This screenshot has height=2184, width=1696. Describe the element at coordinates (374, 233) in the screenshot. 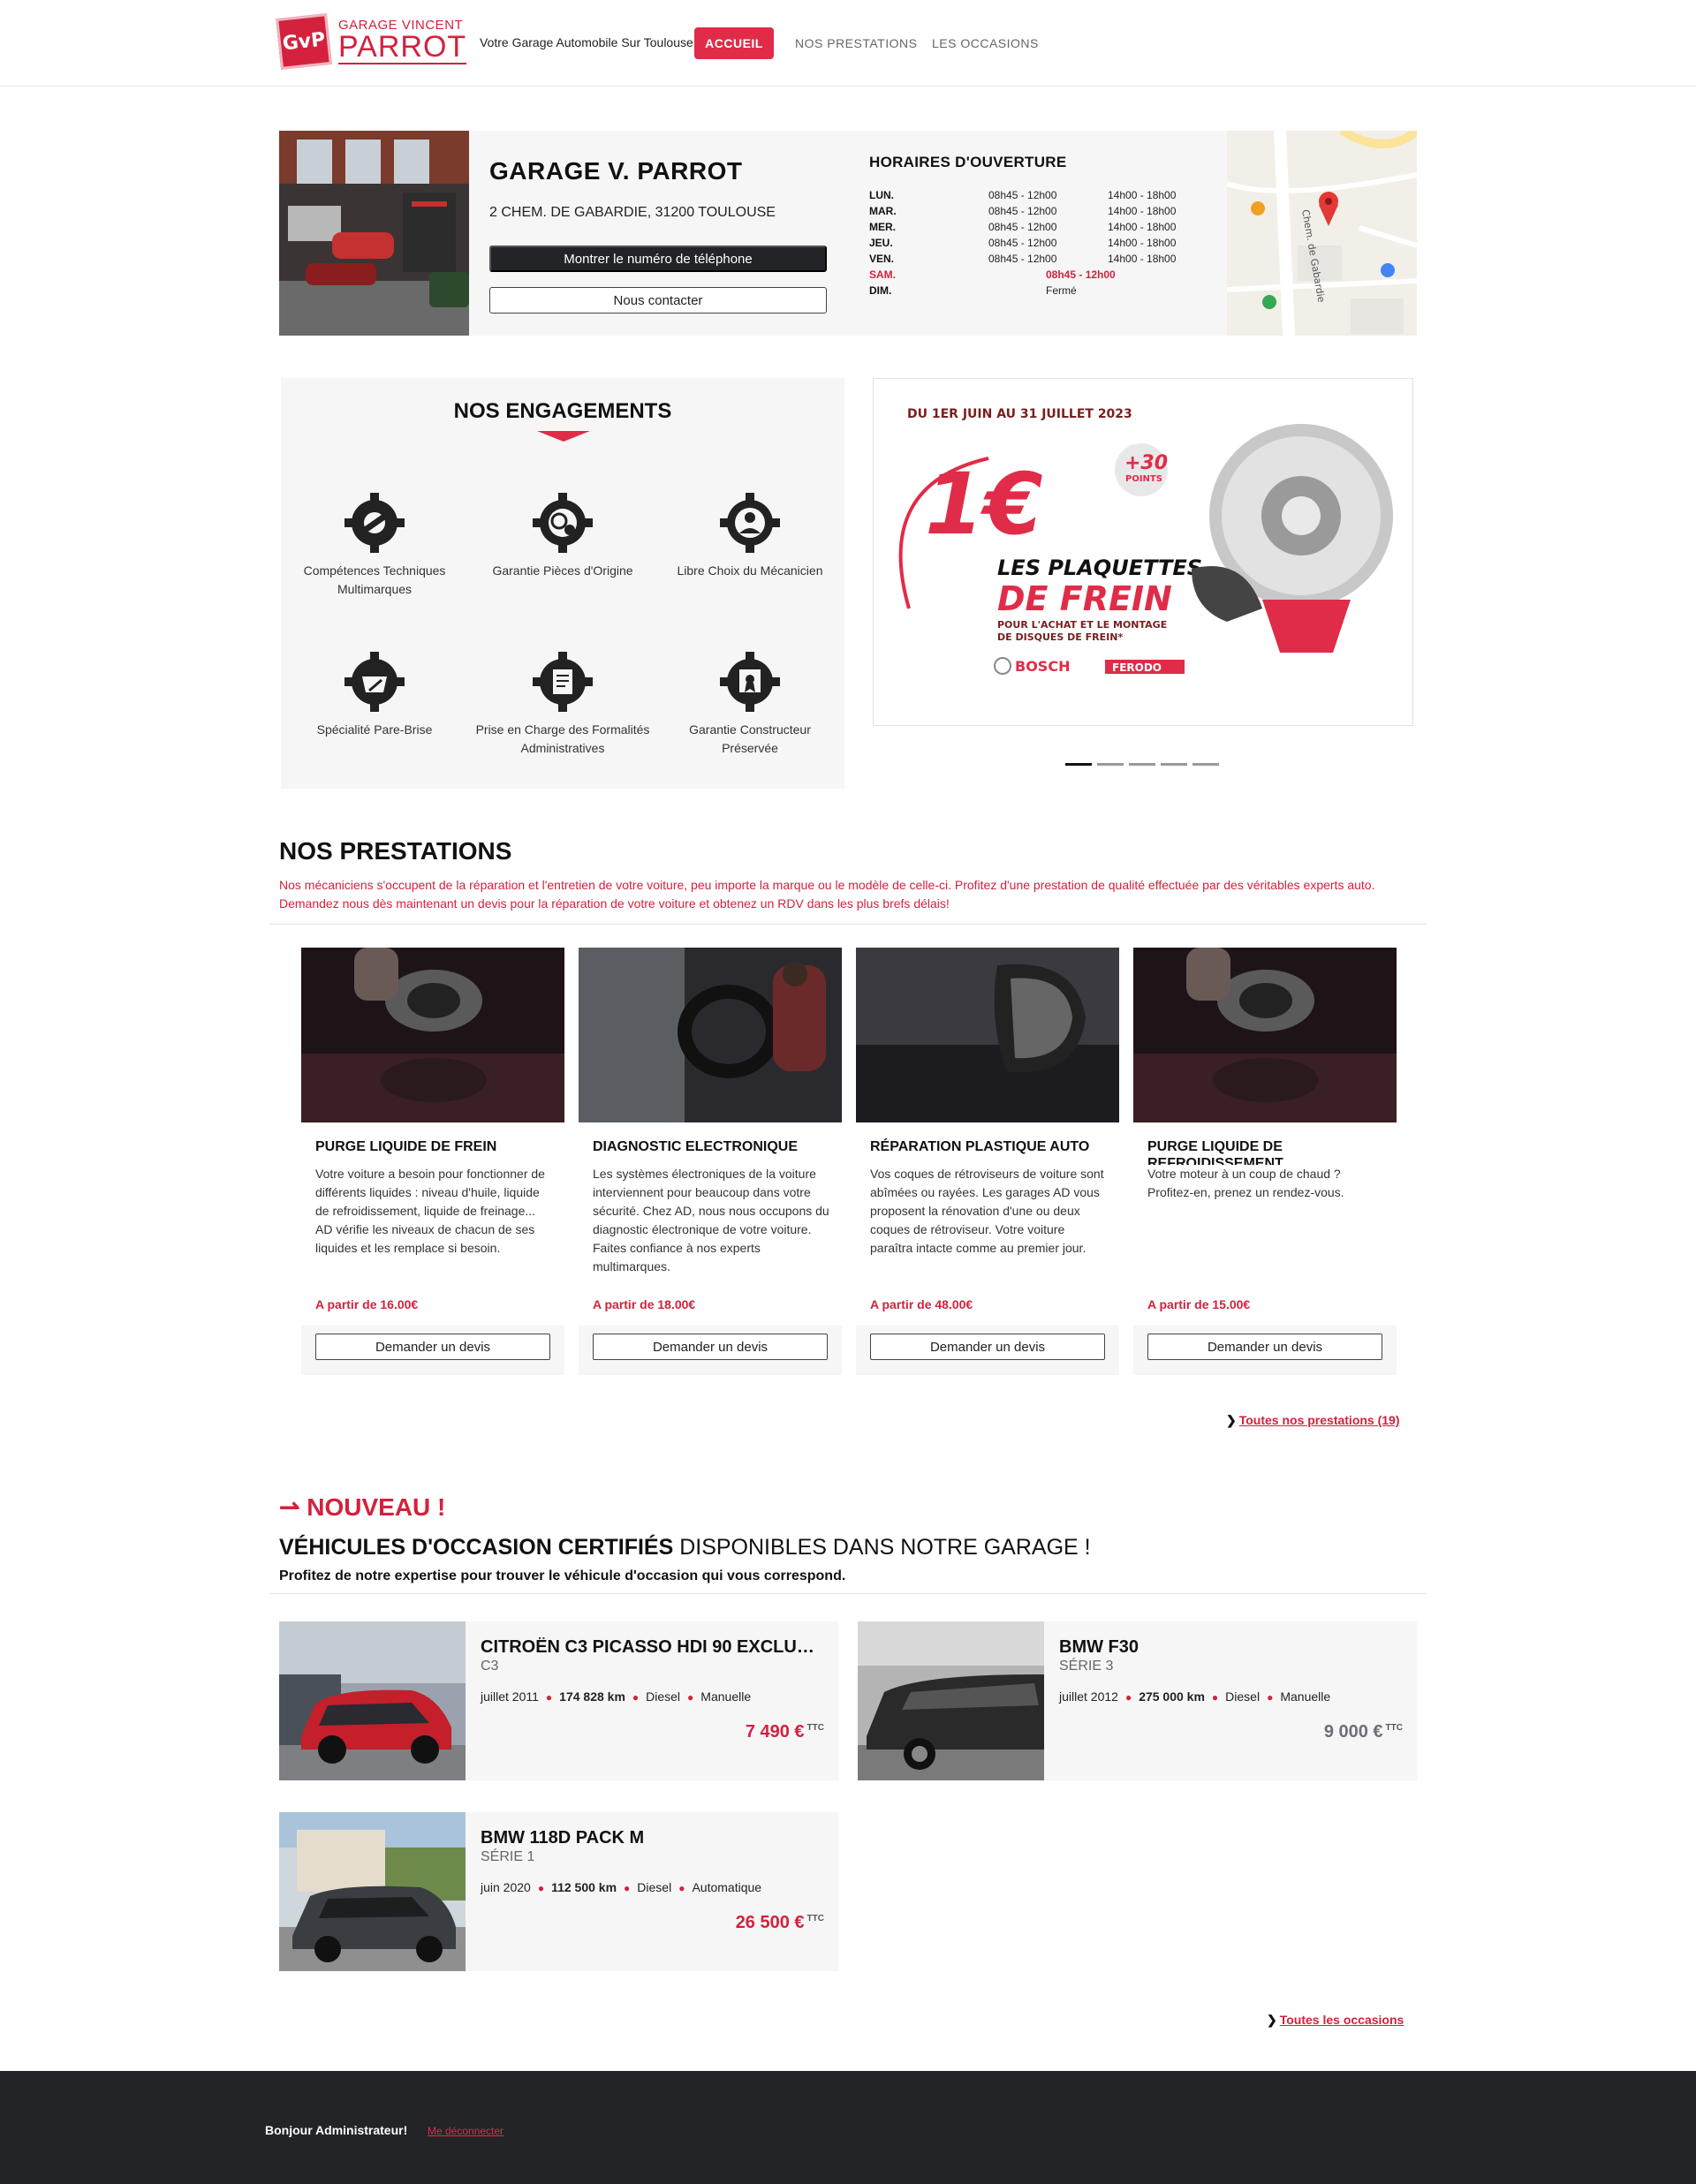

I see `garage-photo` at that location.